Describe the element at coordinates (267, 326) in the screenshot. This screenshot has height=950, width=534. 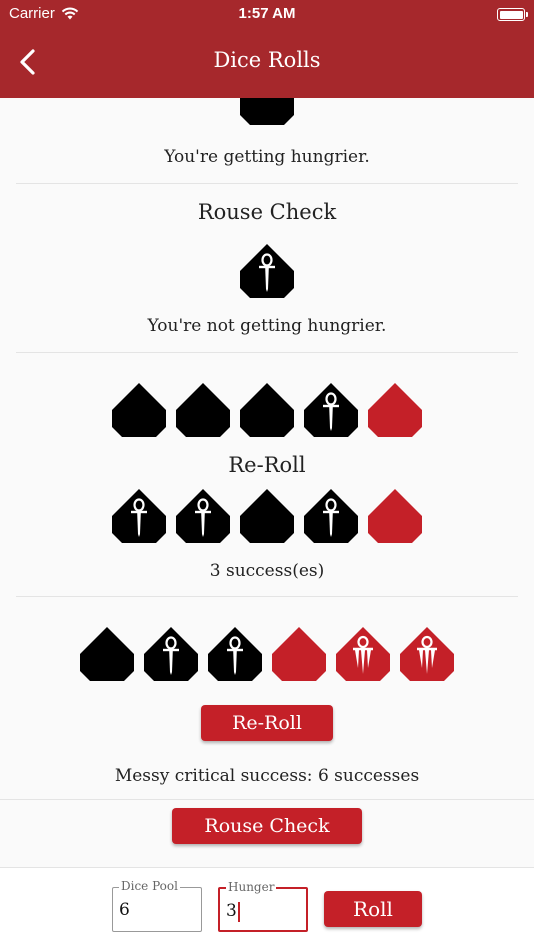
I see `roll-result-text: You're not getting hungrier.` at that location.